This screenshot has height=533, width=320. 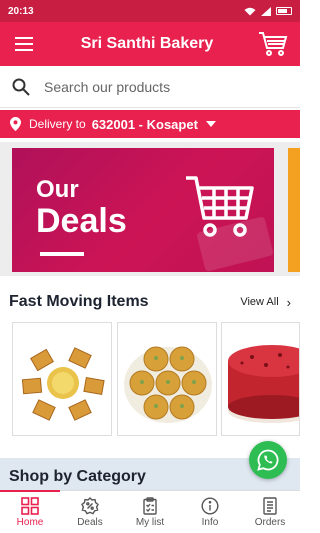 What do you see at coordinates (210, 505) in the screenshot?
I see `info-icon` at bounding box center [210, 505].